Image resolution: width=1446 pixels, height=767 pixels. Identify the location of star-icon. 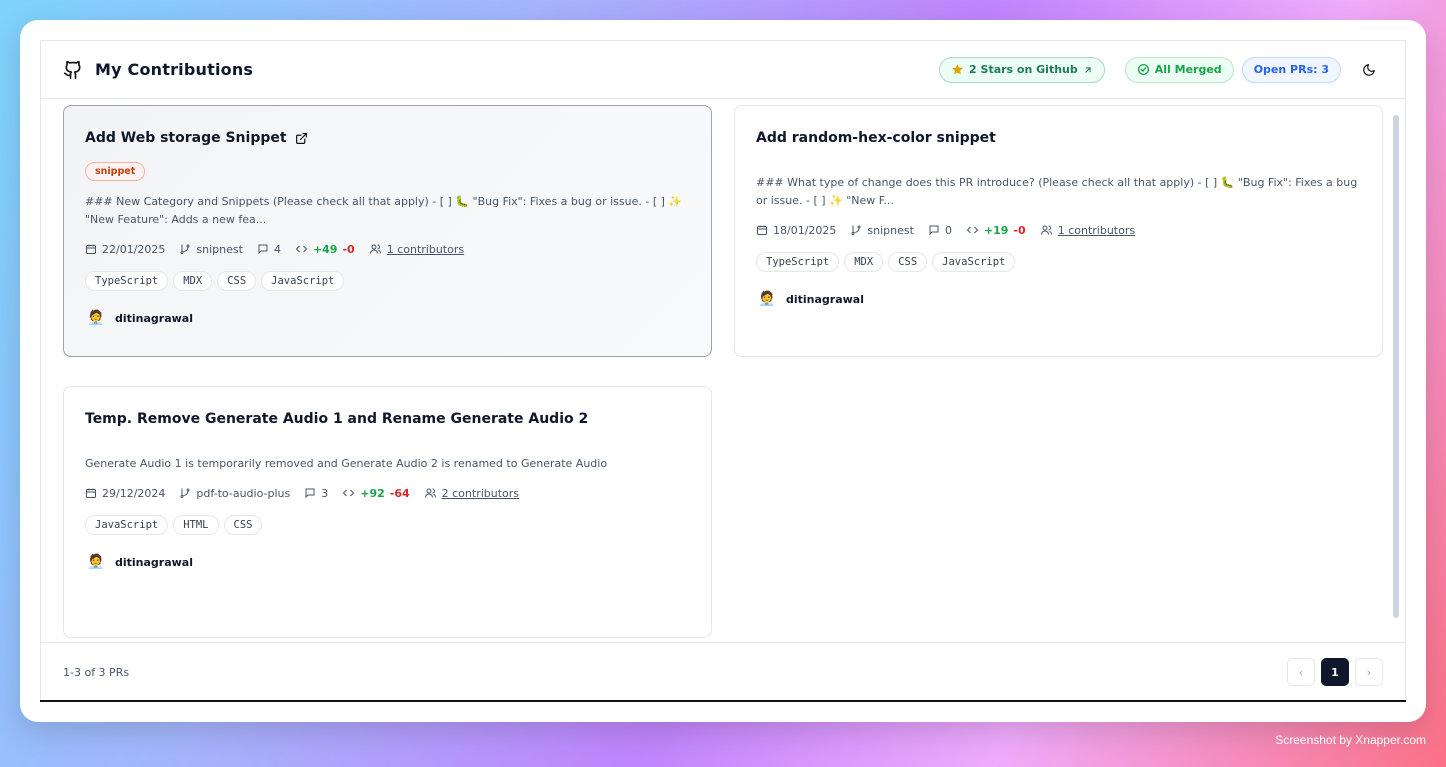
(957, 69).